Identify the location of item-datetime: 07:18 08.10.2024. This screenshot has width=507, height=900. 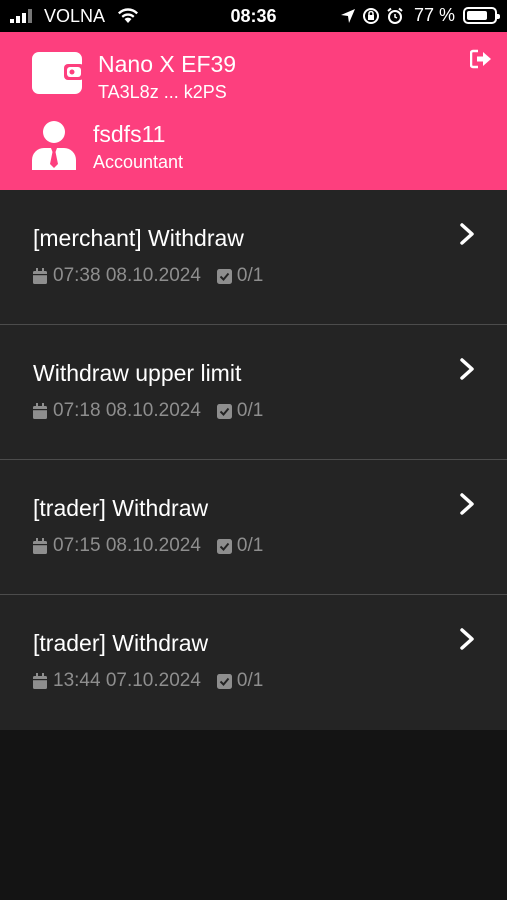
(127, 410).